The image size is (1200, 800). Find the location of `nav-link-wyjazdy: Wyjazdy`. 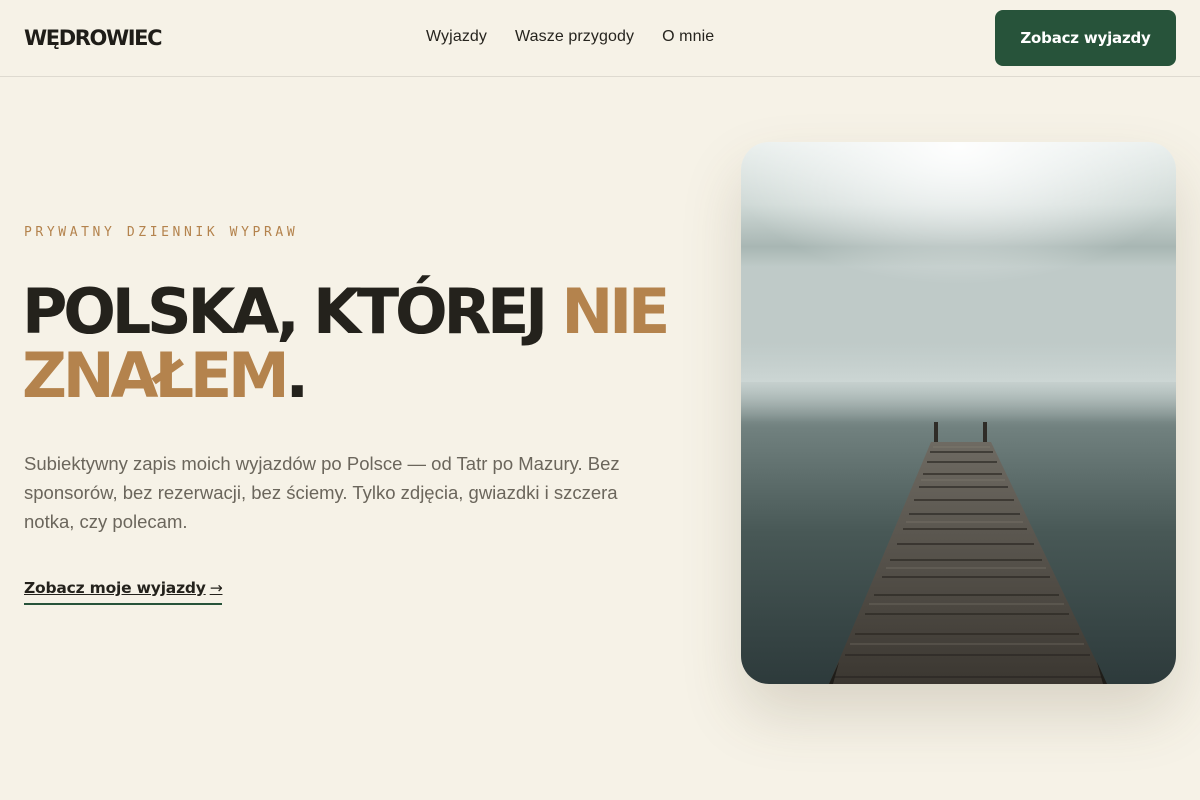

nav-link-wyjazdy: Wyjazdy is located at coordinates (456, 37).